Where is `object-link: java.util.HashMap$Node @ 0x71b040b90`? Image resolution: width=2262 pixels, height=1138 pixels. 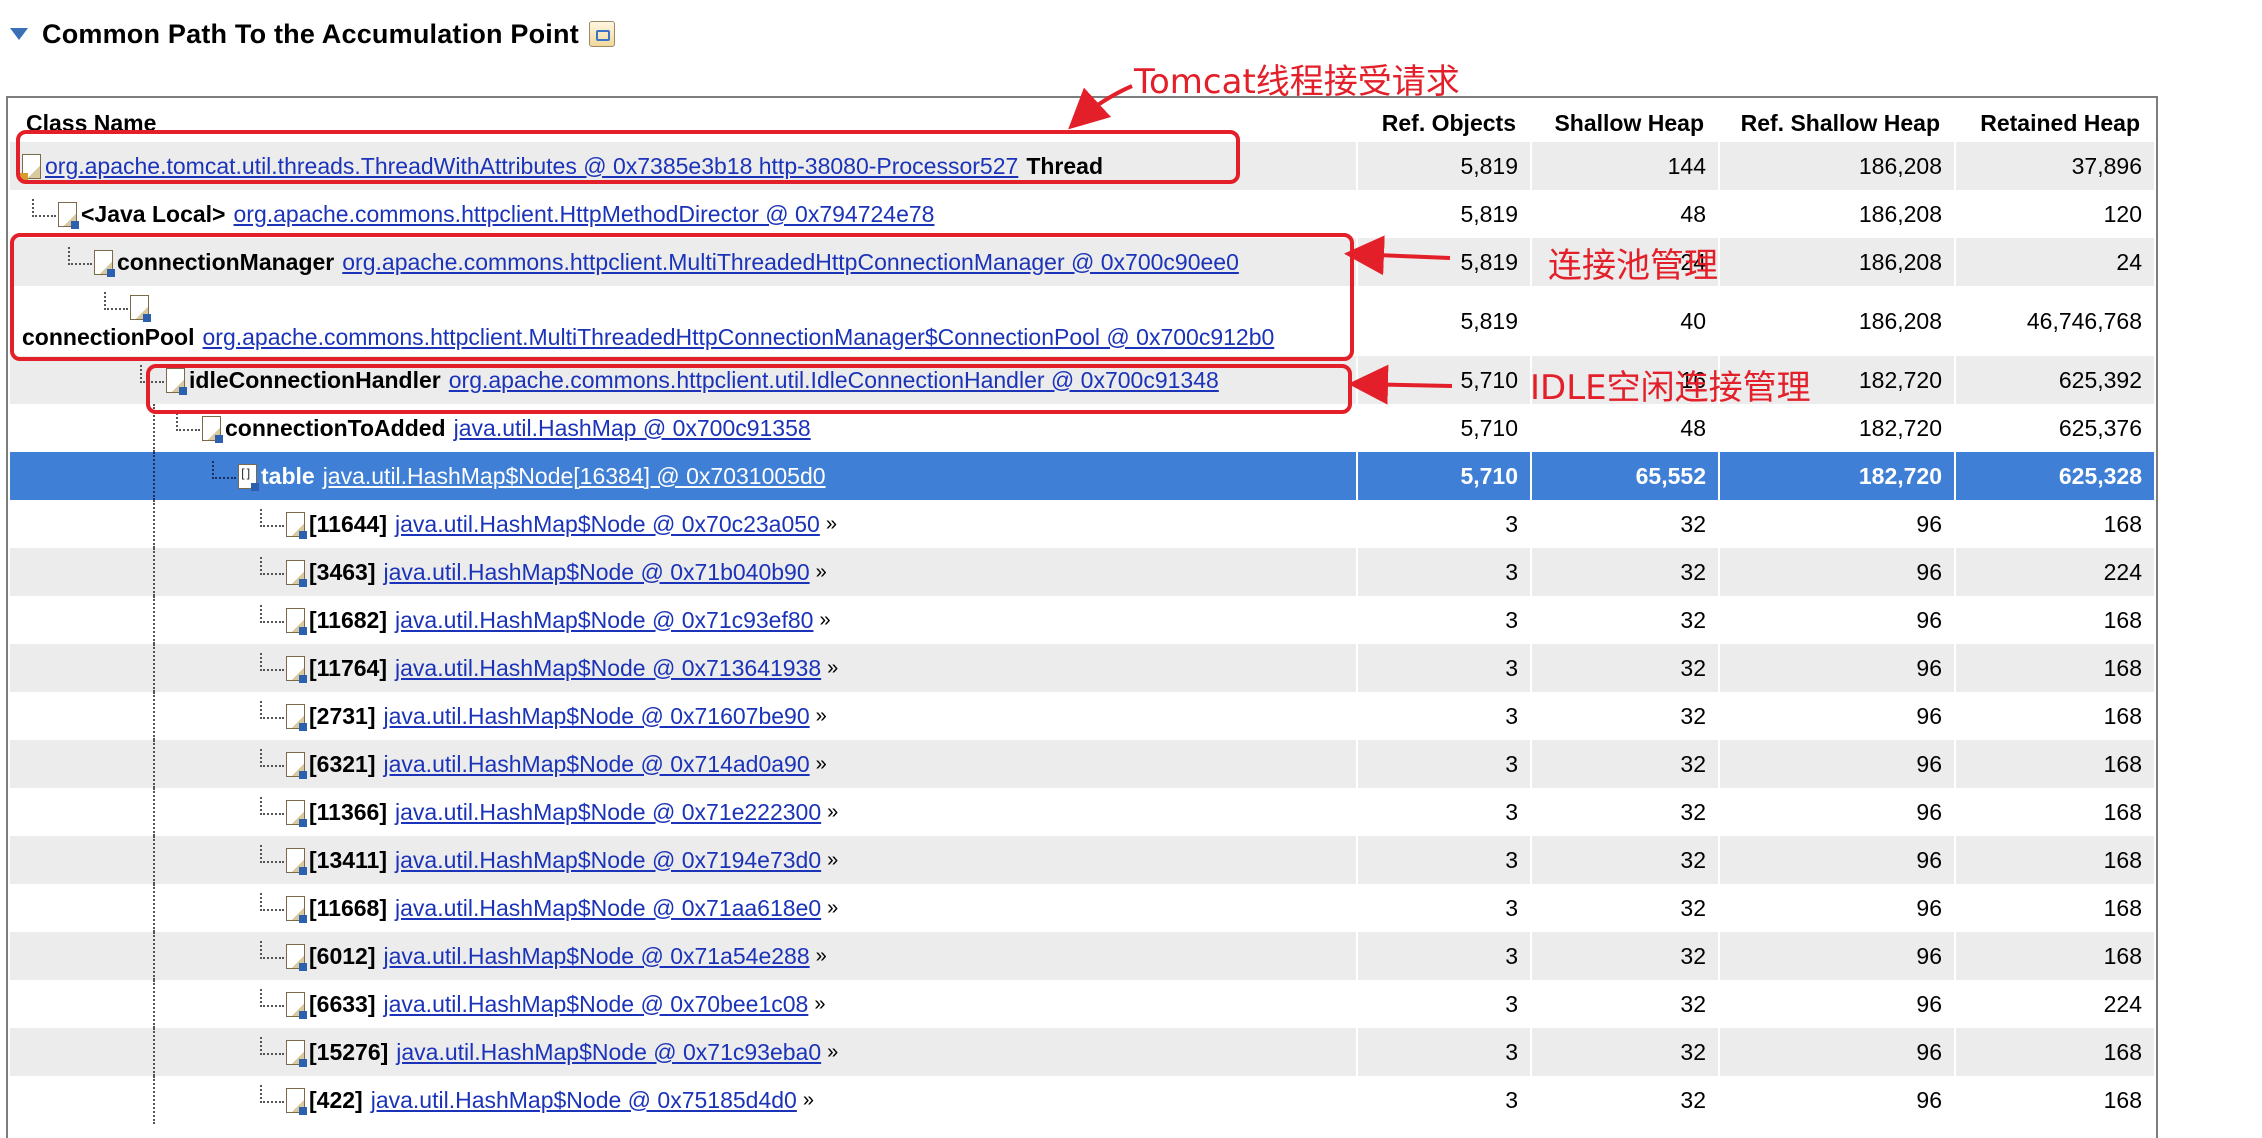
object-link: java.util.HashMap$Node @ 0x71b040b90 is located at coordinates (596, 572).